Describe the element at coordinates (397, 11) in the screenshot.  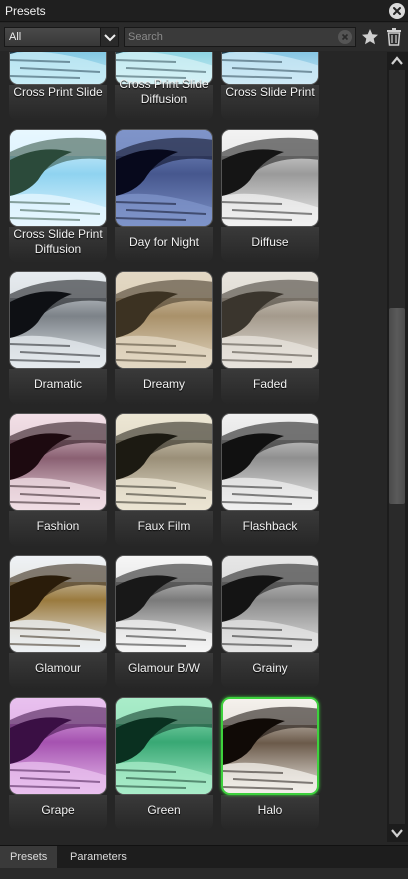
I see `close-icon` at that location.